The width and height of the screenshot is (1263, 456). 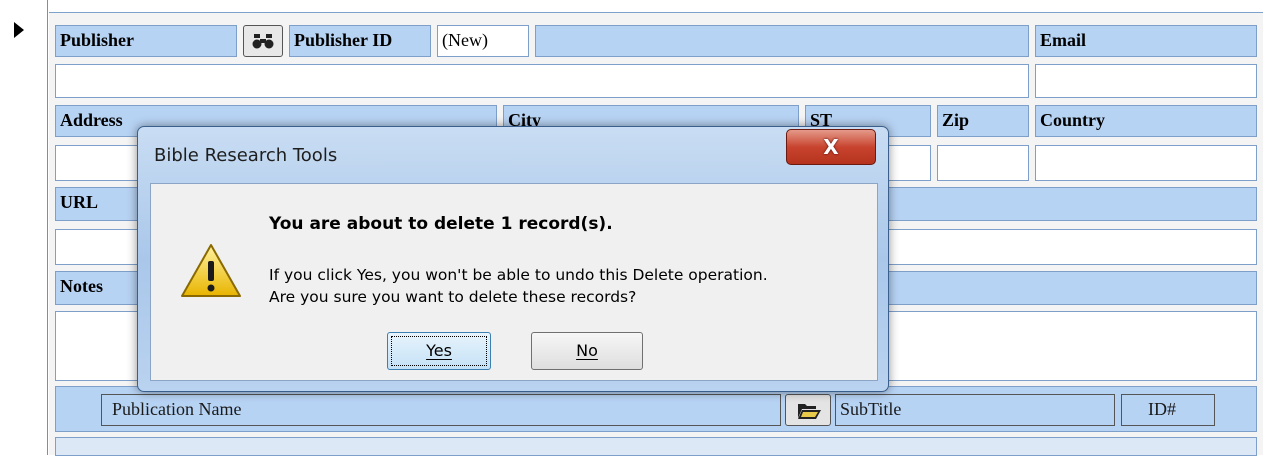 What do you see at coordinates (1146, 41) in the screenshot?
I see `email-label: Email` at bounding box center [1146, 41].